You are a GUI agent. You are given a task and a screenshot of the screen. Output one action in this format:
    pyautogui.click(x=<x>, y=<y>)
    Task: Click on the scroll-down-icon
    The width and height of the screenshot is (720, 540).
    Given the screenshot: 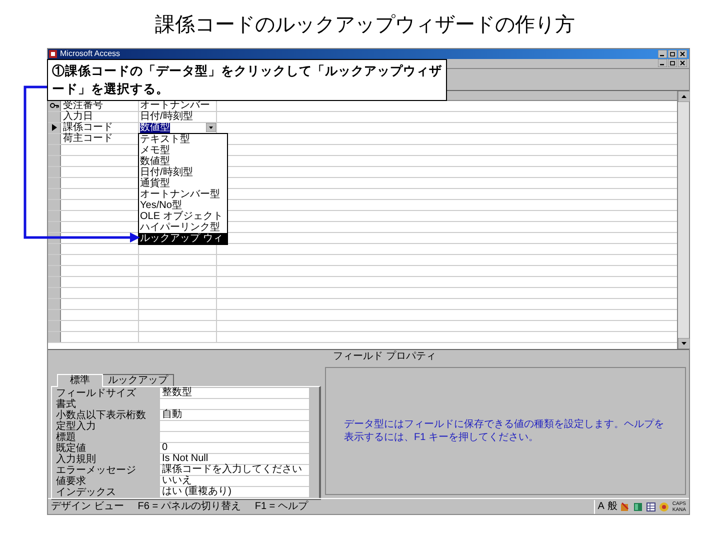 What is the action you would take?
    pyautogui.click(x=684, y=344)
    